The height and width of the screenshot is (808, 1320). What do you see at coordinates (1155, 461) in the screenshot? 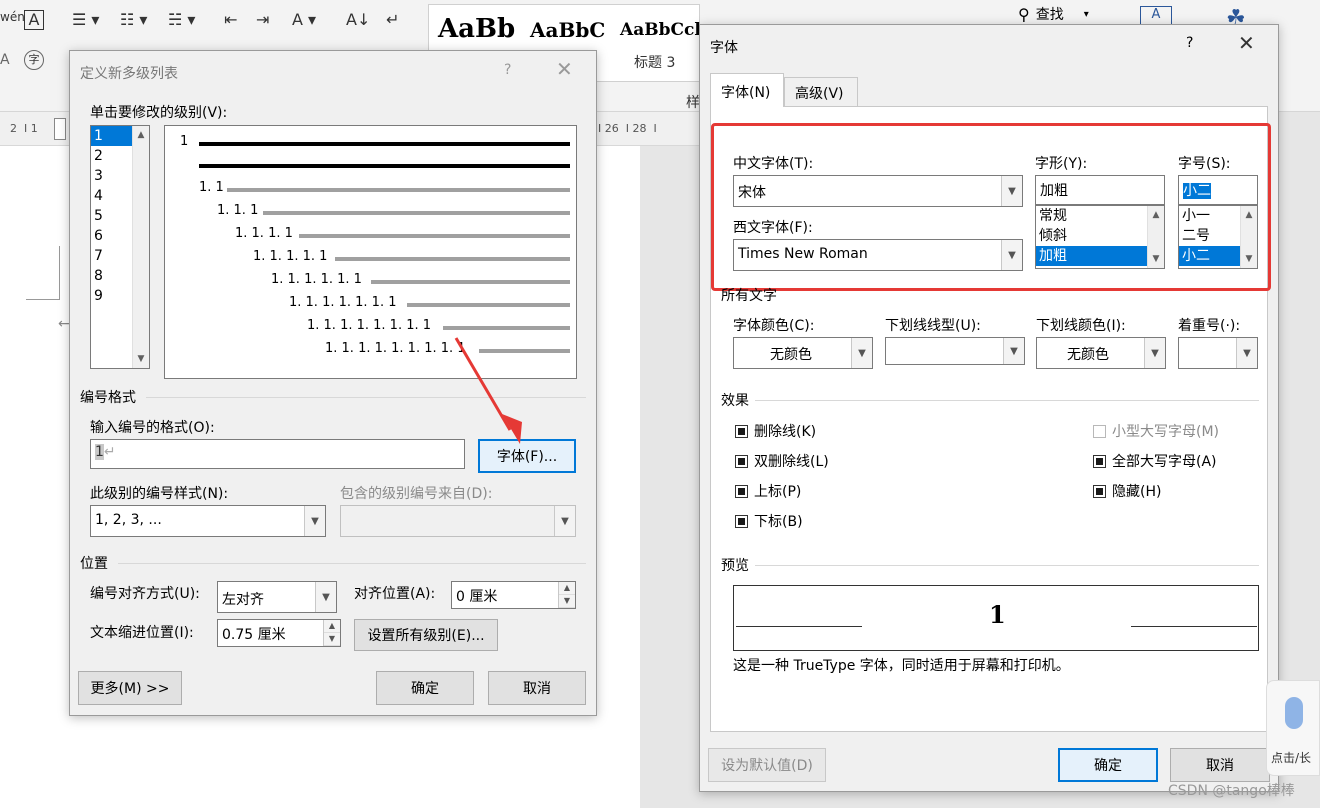
I see `all-caps-checkbox: 全部大写字母(A)` at bounding box center [1155, 461].